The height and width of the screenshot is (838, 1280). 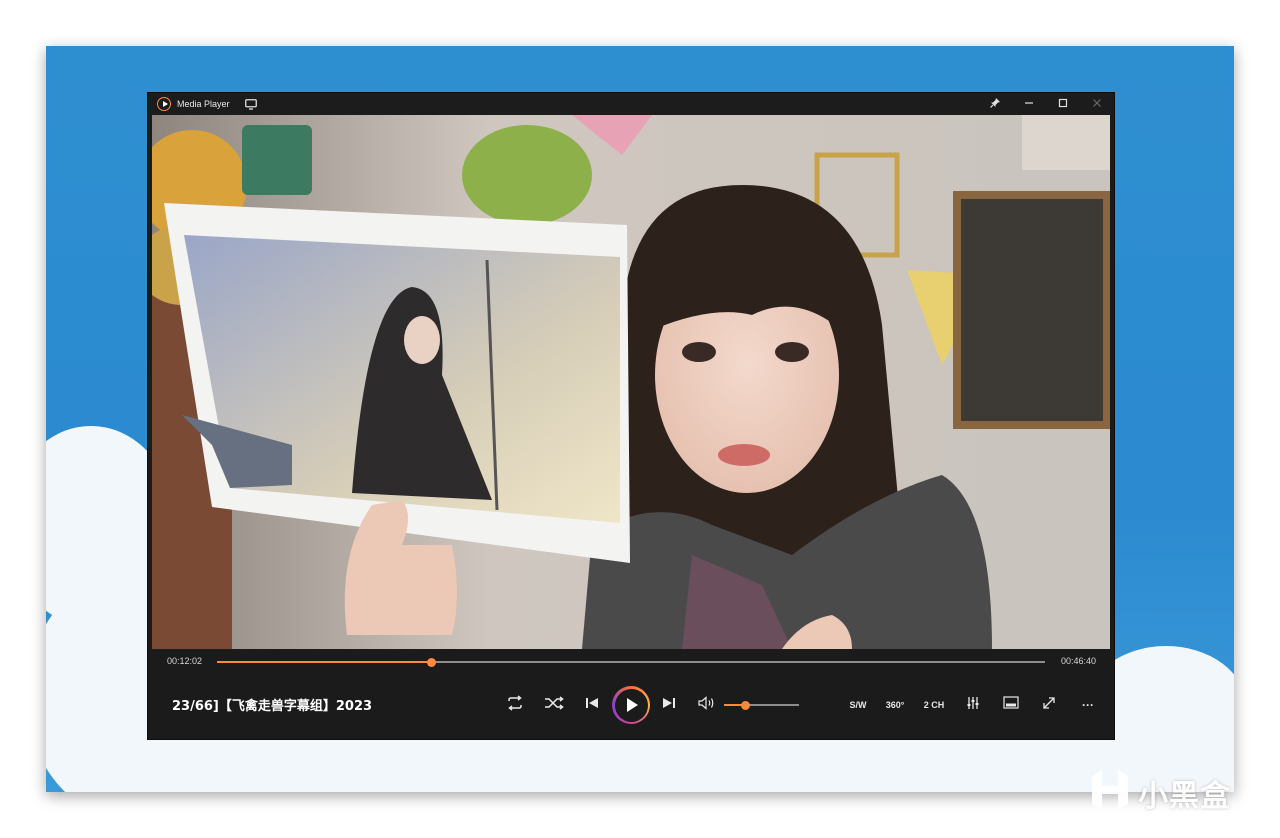 I want to click on total-duration: 00:46:40, so click(x=1078, y=661).